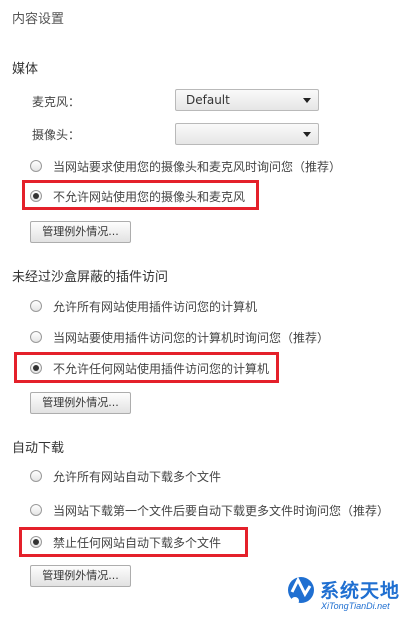  What do you see at coordinates (208, 100) in the screenshot?
I see `mic-select-value: Default` at bounding box center [208, 100].